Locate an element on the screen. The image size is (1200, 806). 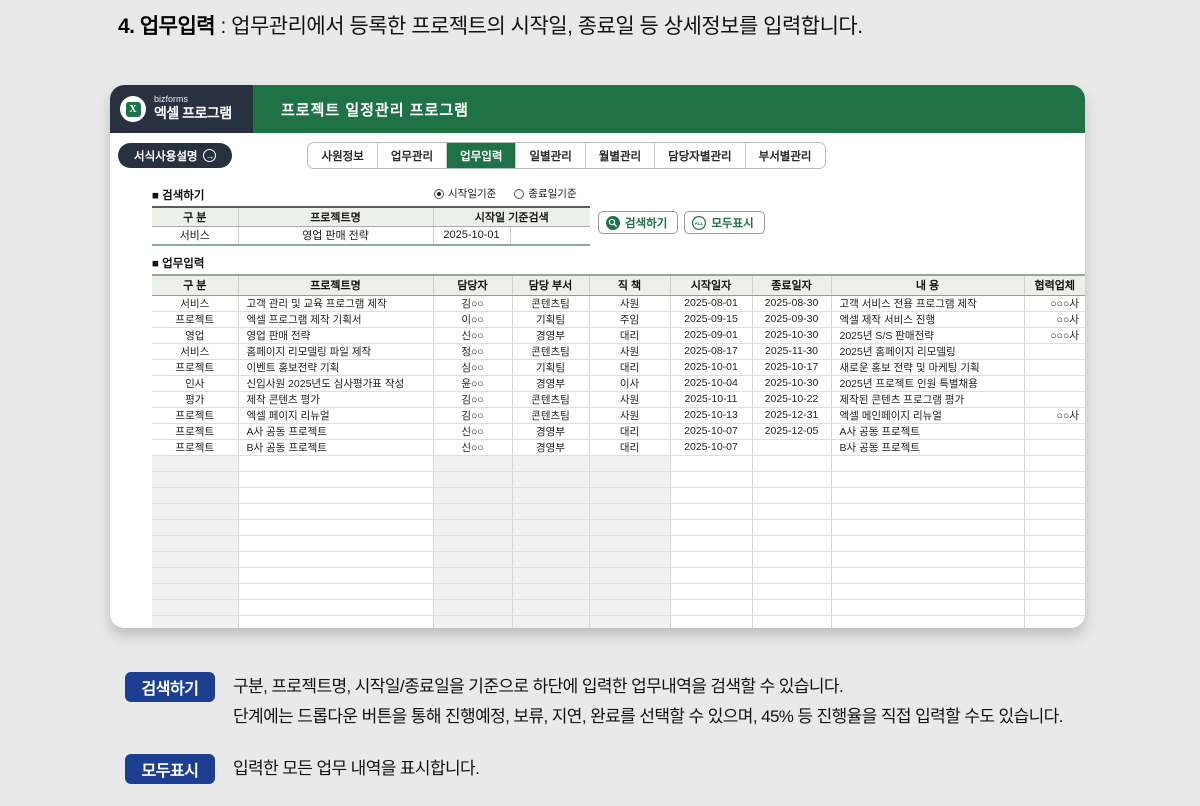
cell: 제작된 콘텐츠 프로그램 평가 is located at coordinates (928, 399).